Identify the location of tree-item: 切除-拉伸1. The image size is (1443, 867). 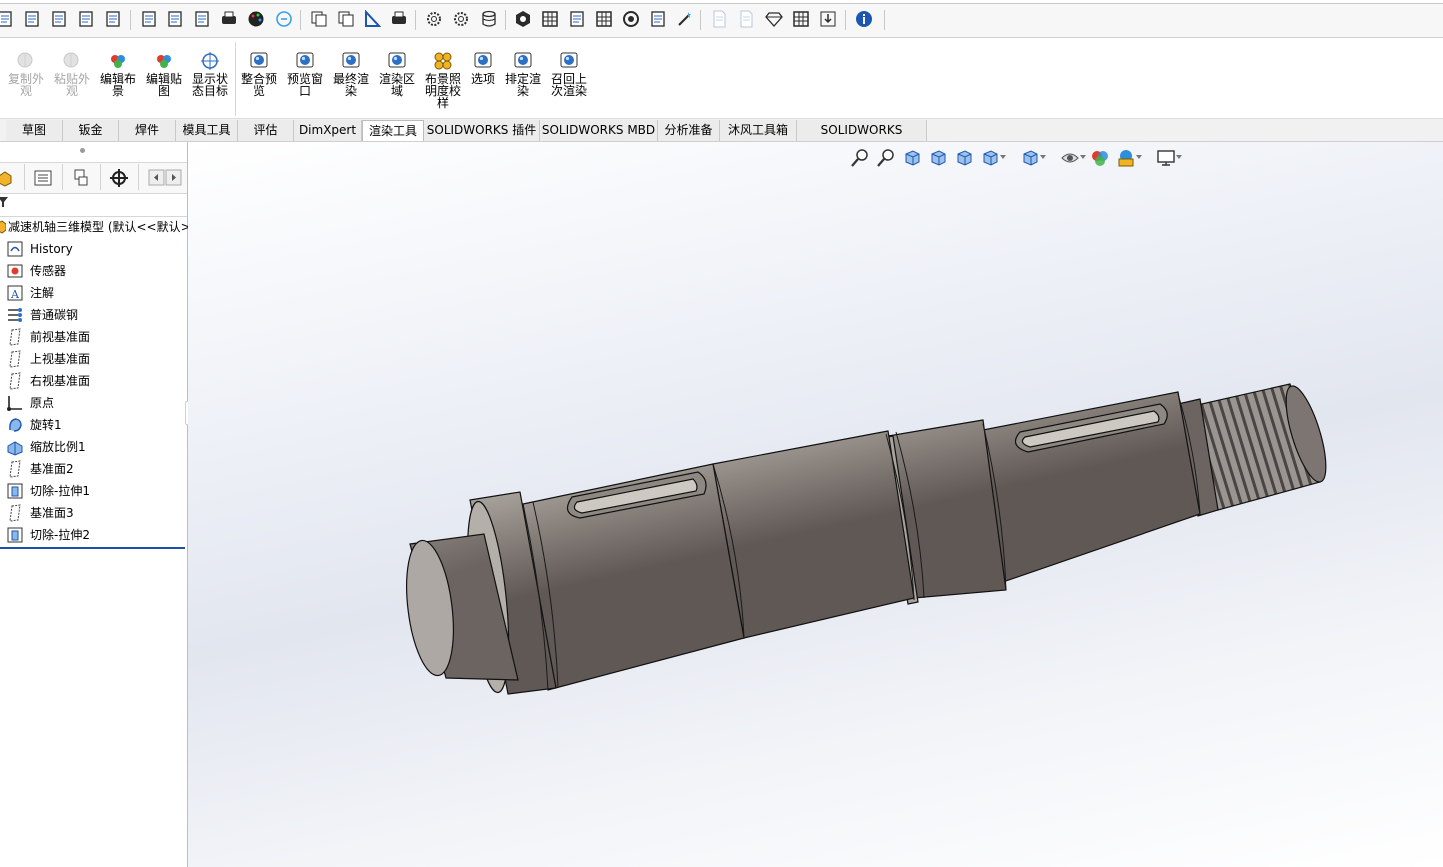
(96, 491).